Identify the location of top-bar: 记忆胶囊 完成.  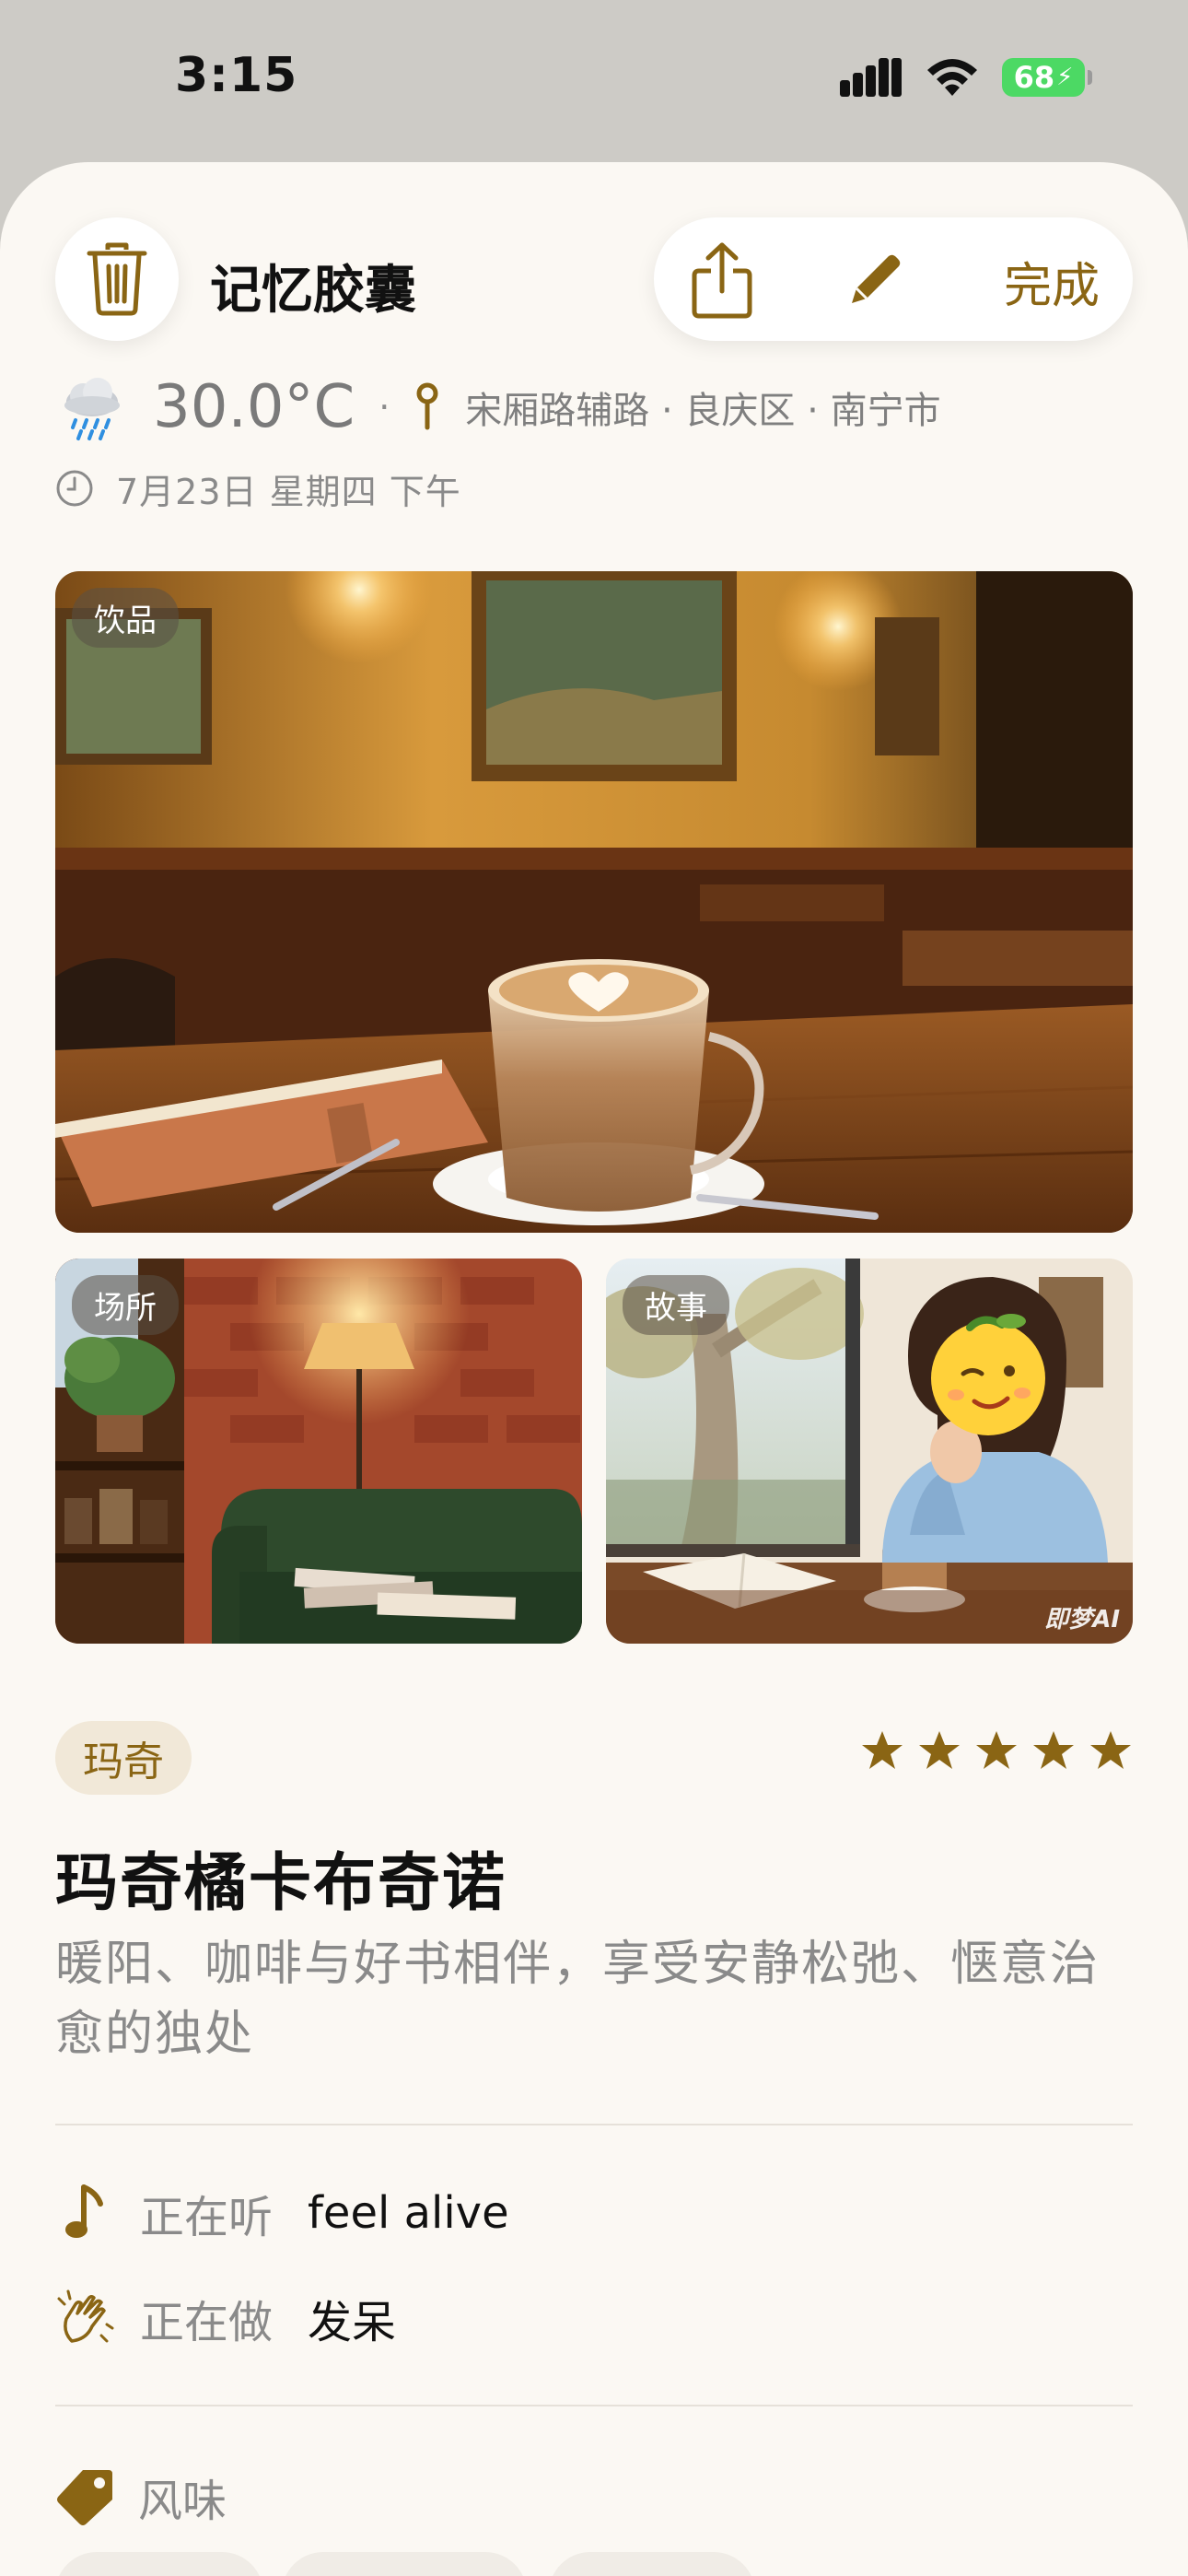
(594, 279).